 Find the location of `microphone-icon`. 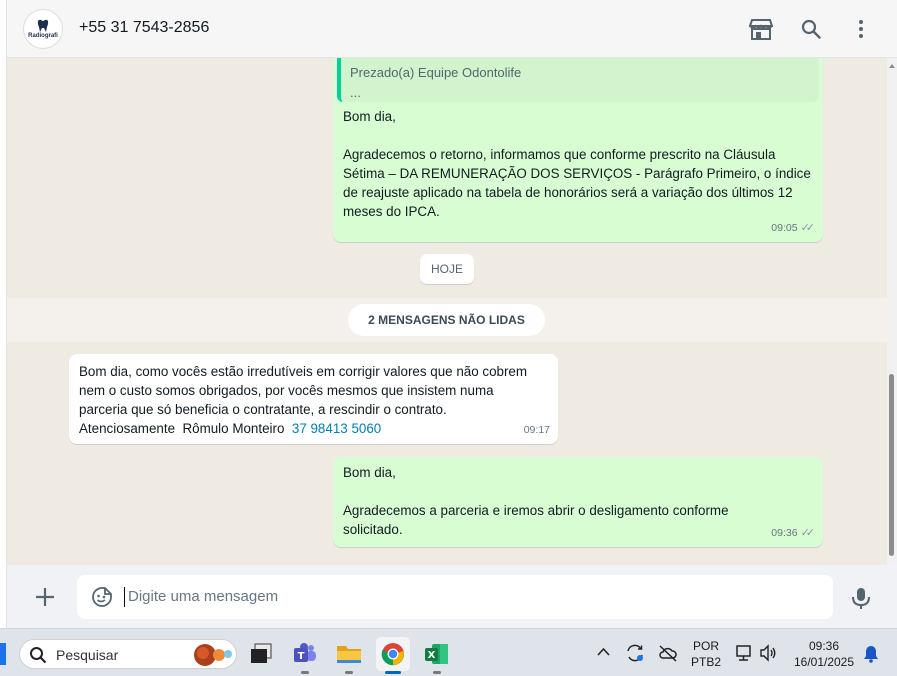

microphone-icon is located at coordinates (861, 598).